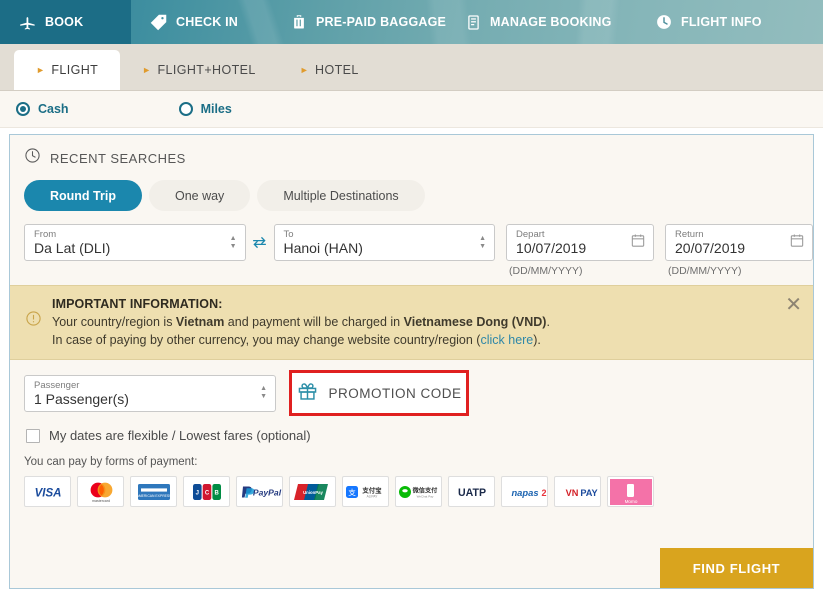 Image resolution: width=823 pixels, height=609 pixels. I want to click on trip-type-group: Round Trip One way Multiple Destinations, so click(411, 190).